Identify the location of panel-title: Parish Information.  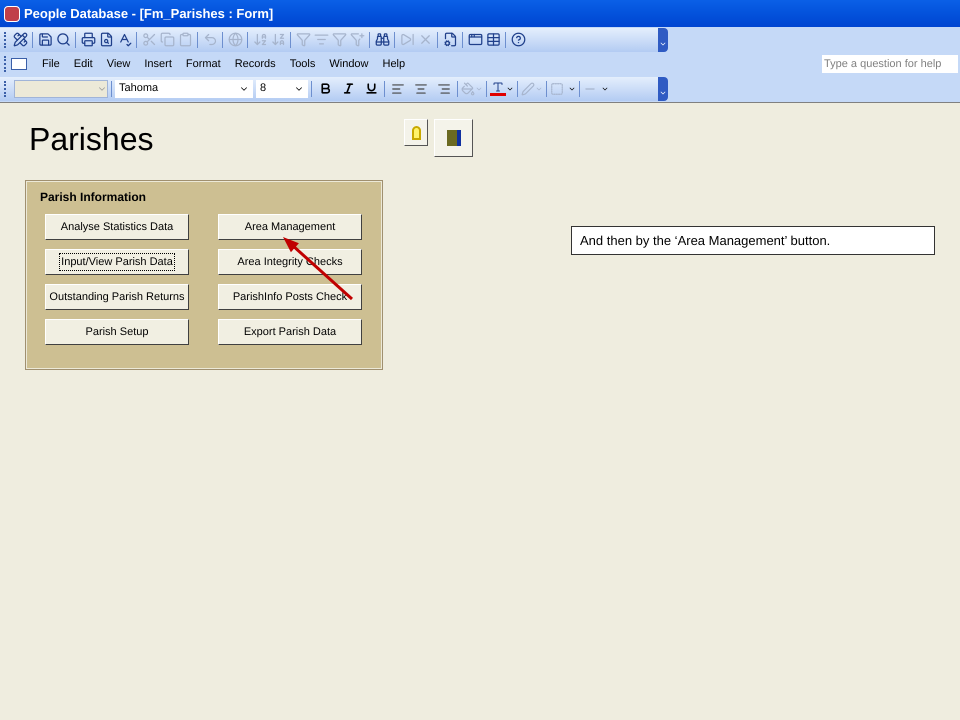
(94, 197).